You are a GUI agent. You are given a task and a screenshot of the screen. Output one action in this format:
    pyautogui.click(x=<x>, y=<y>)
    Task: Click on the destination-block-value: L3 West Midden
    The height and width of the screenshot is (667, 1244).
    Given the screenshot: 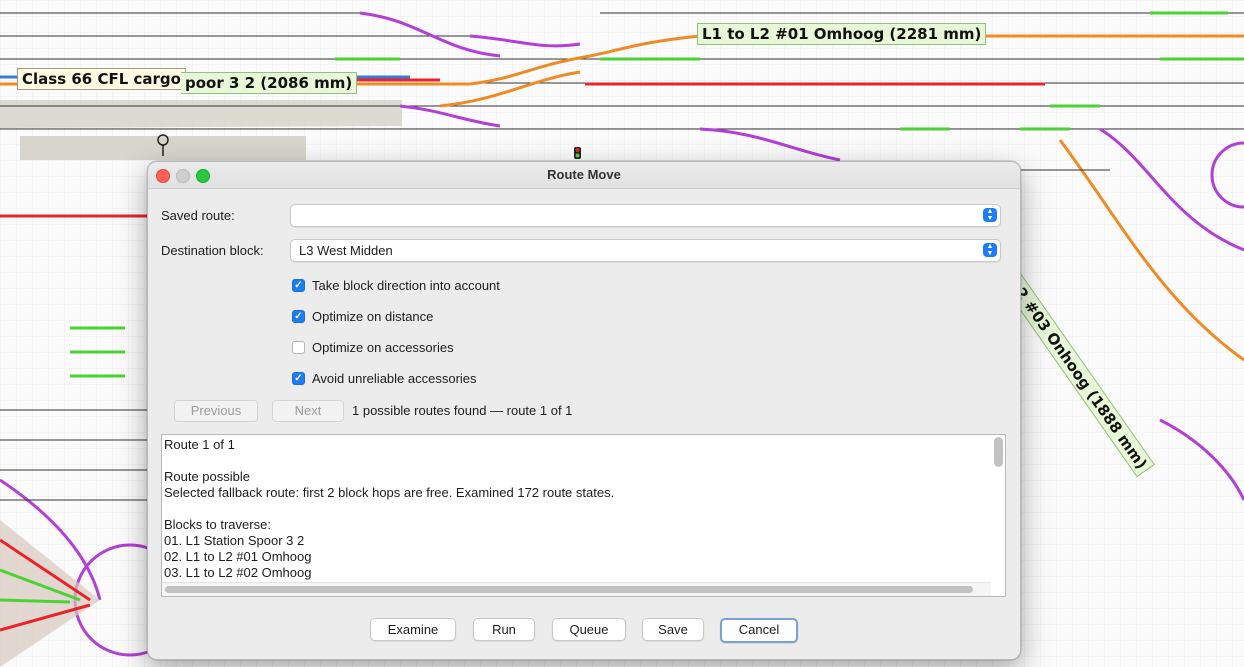 What is the action you would take?
    pyautogui.click(x=346, y=250)
    